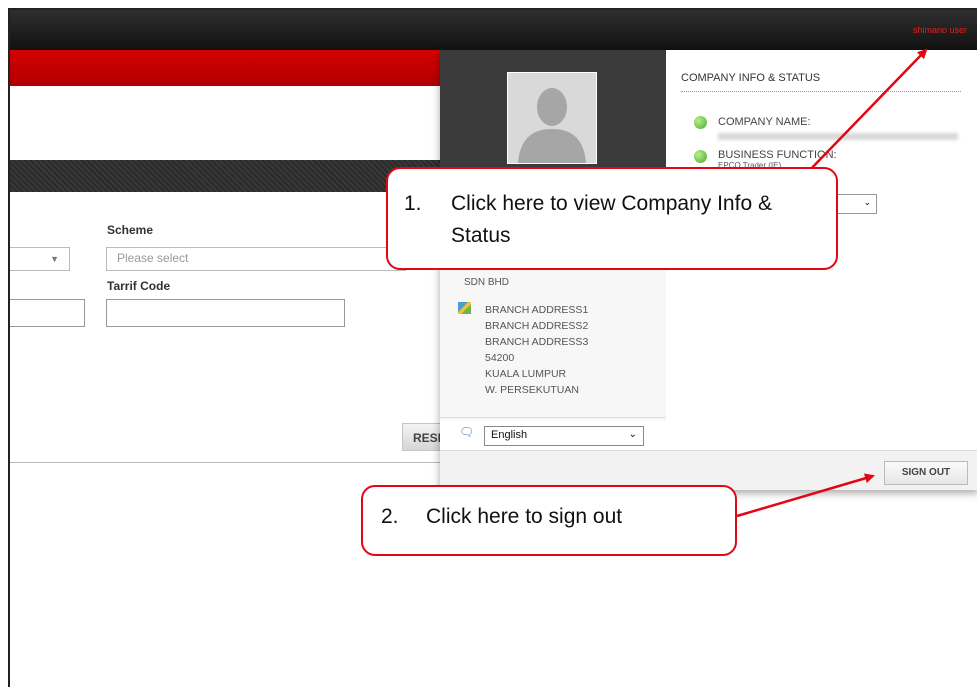 The width and height of the screenshot is (977, 687). I want to click on callout-number: 2., so click(390, 516).